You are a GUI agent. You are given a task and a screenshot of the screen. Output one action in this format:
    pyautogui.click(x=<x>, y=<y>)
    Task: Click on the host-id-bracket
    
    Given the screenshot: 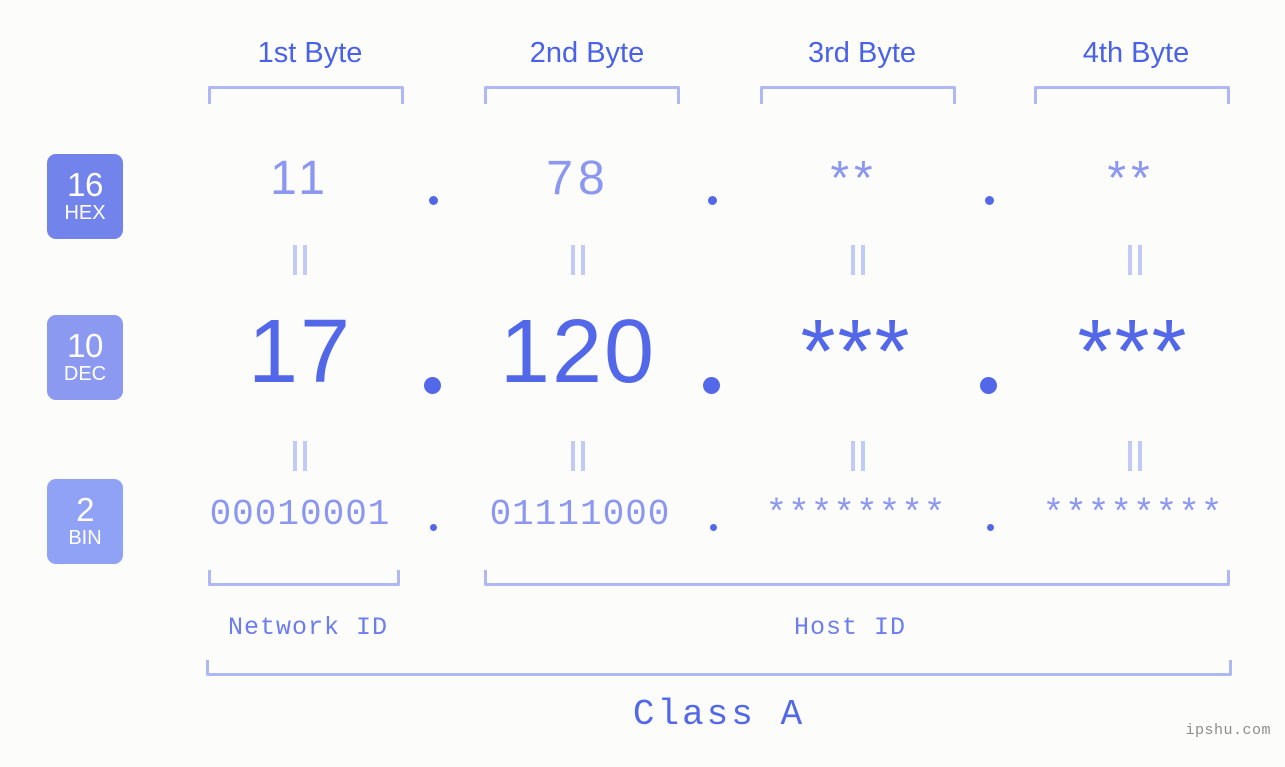 What is the action you would take?
    pyautogui.click(x=857, y=578)
    